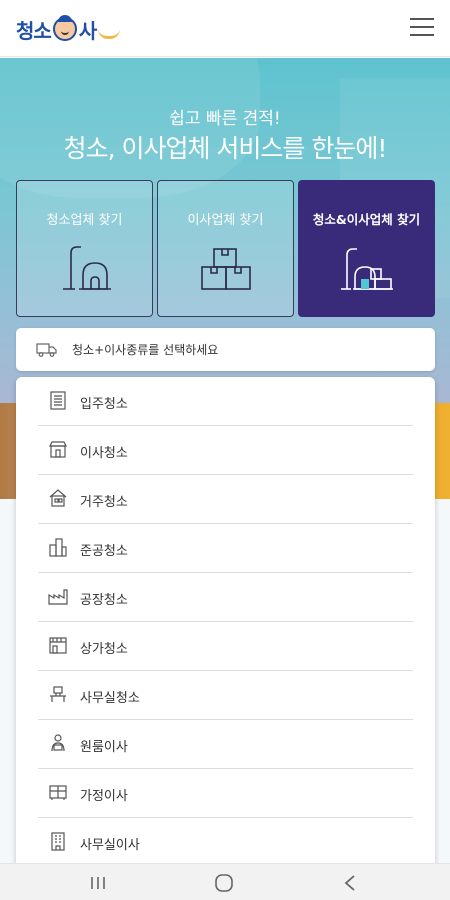 The width and height of the screenshot is (450, 900). Describe the element at coordinates (109, 34) in the screenshot. I see `logo-swoosh` at that location.